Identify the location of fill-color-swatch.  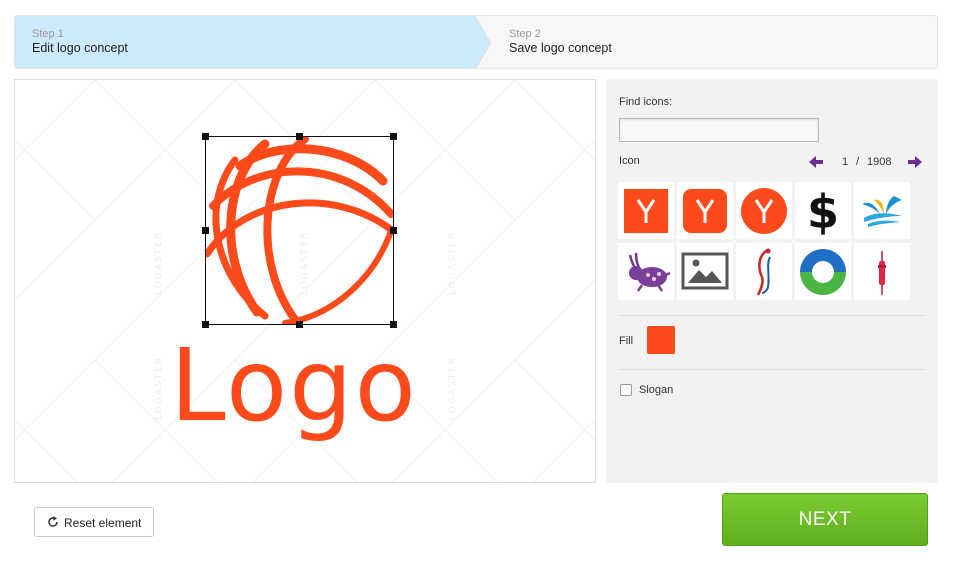
(661, 340).